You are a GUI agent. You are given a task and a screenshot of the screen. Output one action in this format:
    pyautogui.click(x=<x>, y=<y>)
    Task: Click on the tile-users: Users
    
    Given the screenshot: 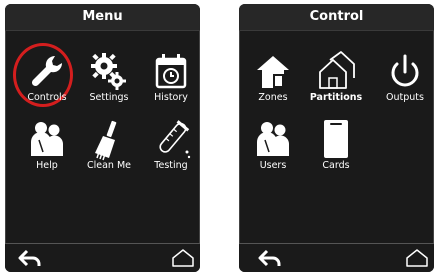 What is the action you would take?
    pyautogui.click(x=273, y=146)
    